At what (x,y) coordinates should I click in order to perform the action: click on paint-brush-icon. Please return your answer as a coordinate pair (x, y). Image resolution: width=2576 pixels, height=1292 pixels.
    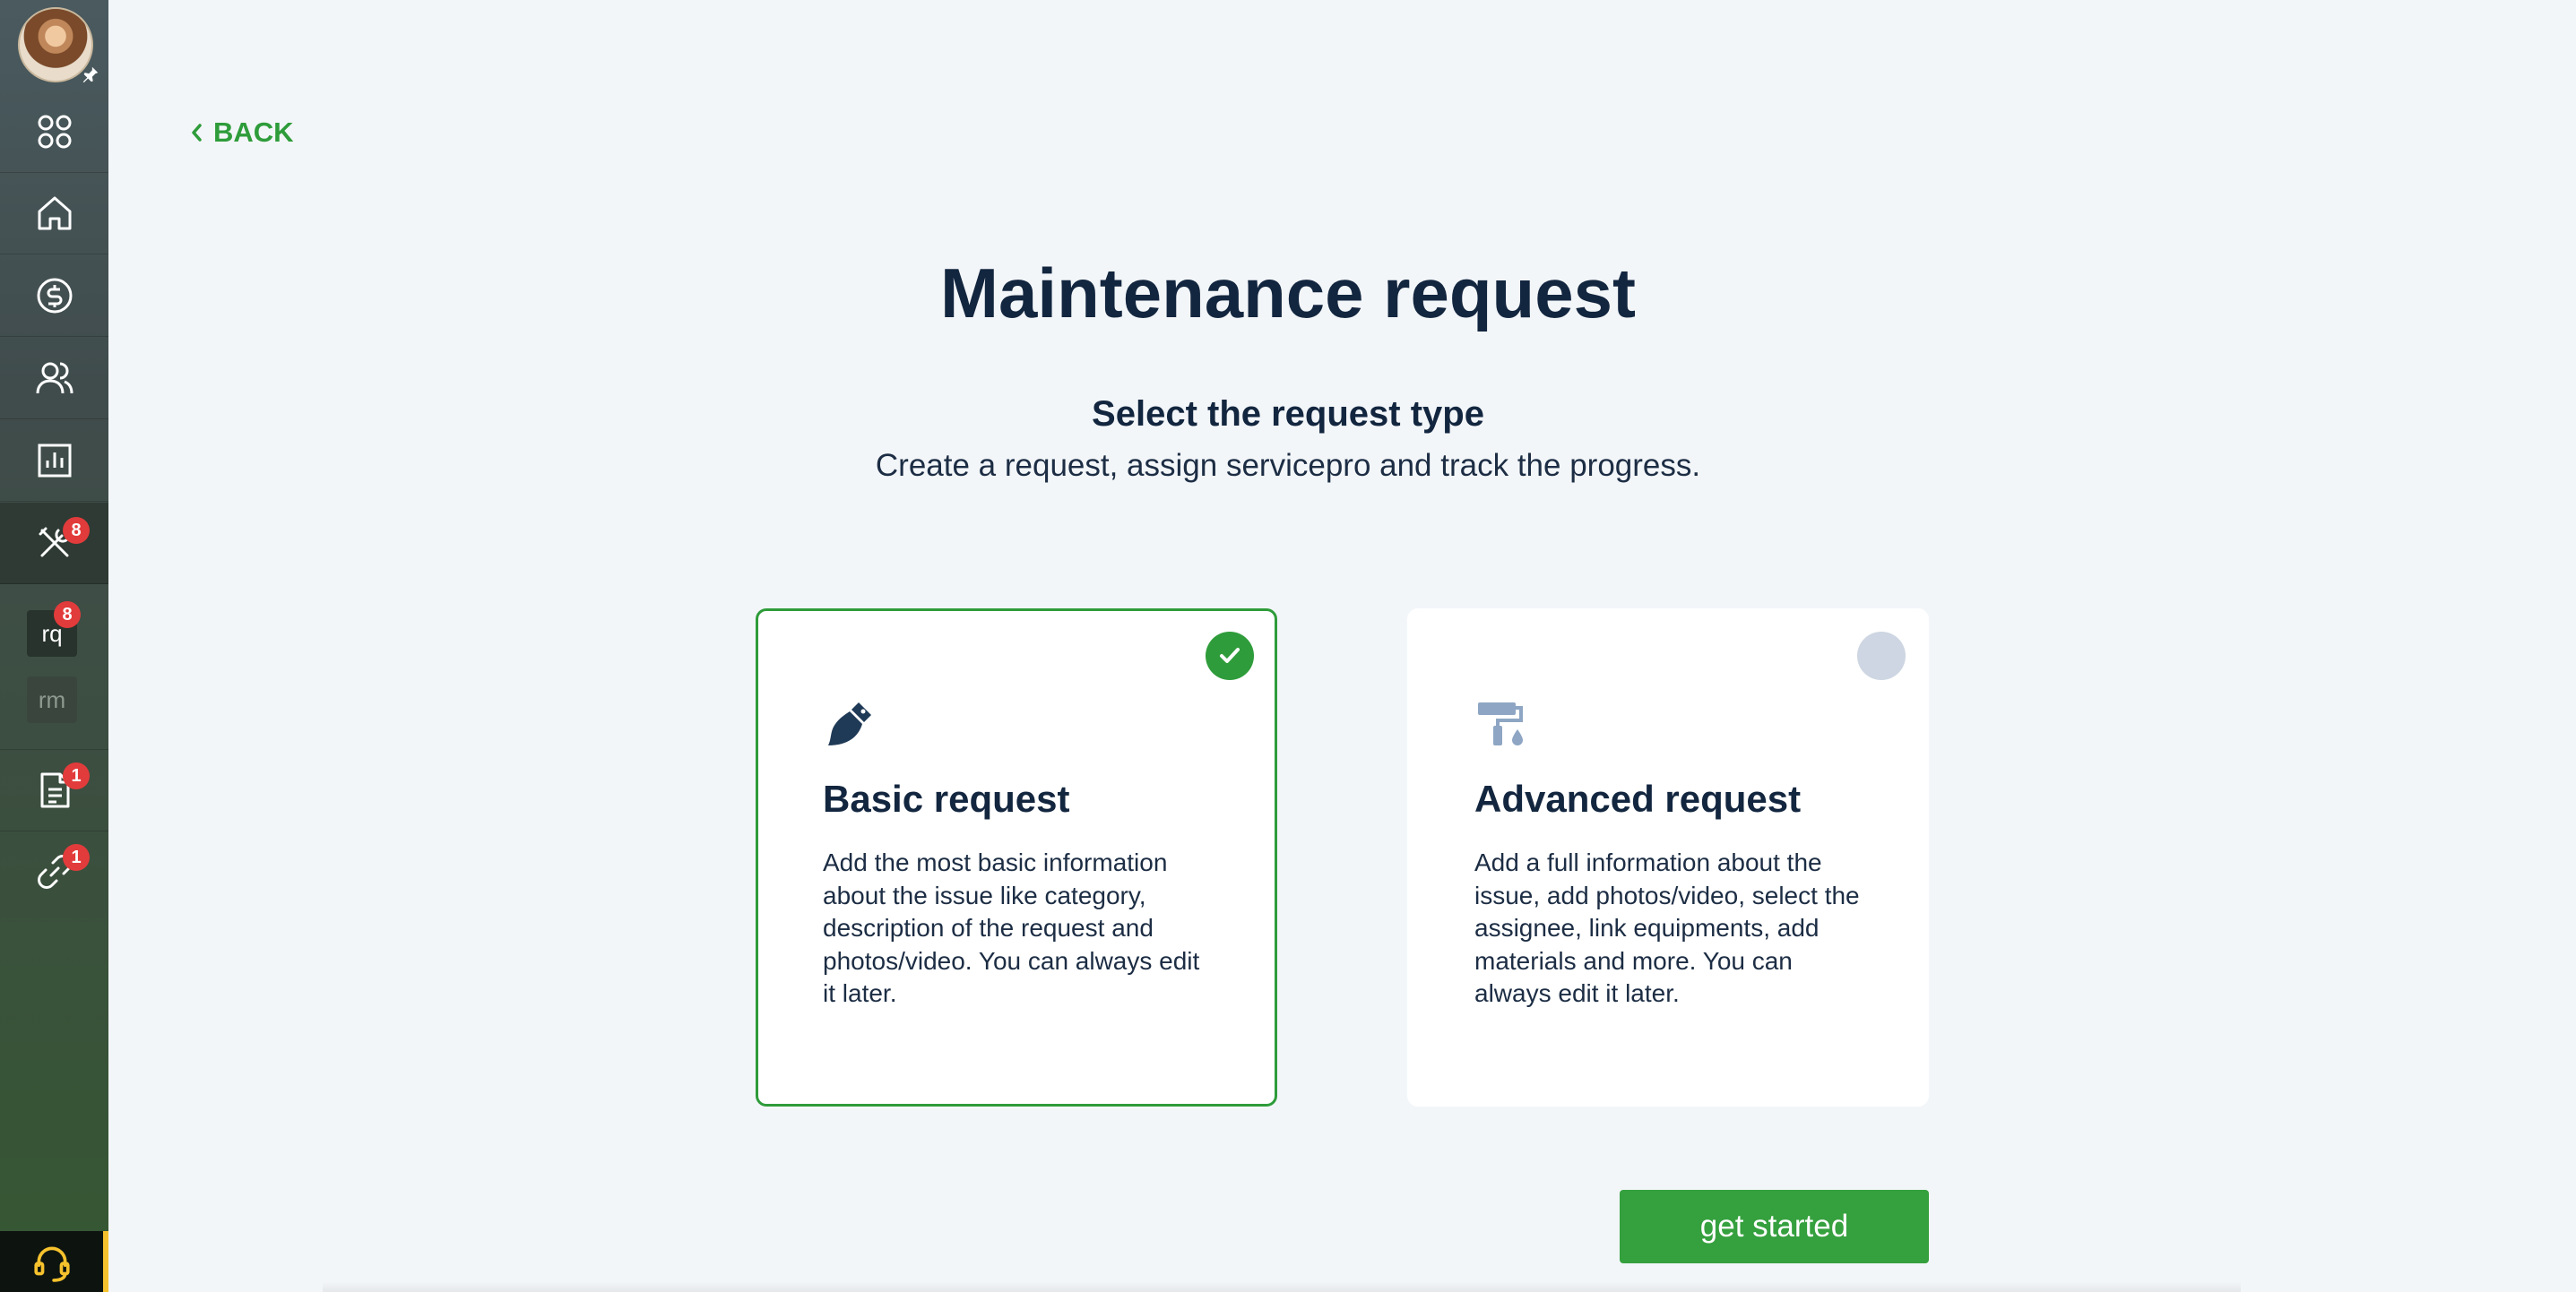
    Looking at the image, I should click on (849, 723).